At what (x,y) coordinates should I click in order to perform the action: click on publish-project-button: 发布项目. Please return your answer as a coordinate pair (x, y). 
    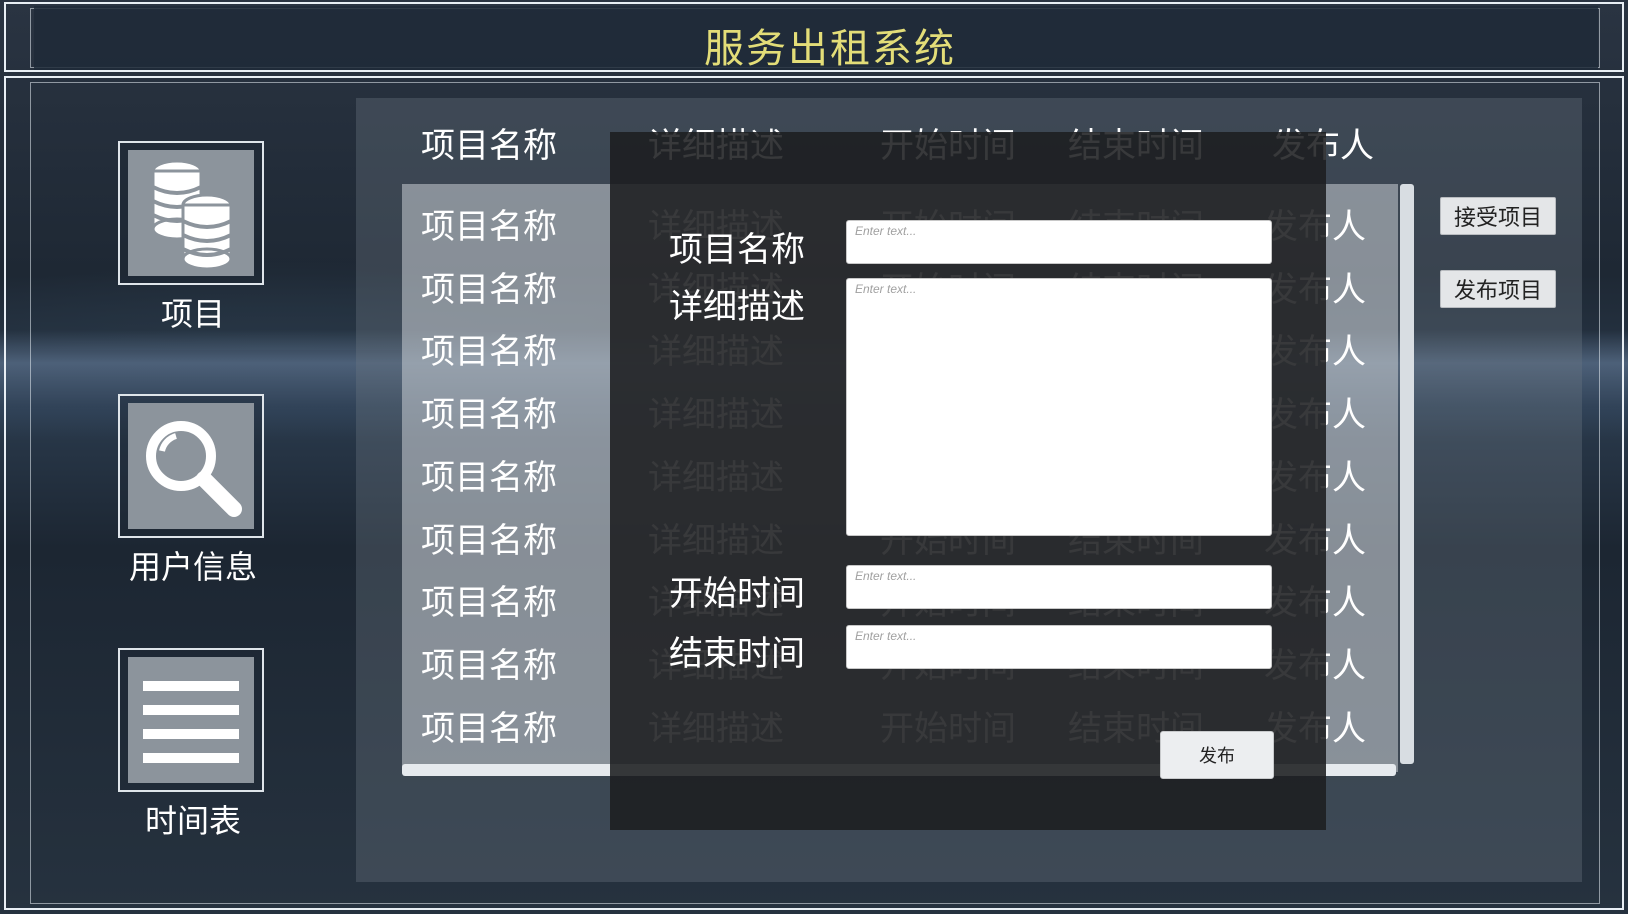
    Looking at the image, I should click on (1498, 289).